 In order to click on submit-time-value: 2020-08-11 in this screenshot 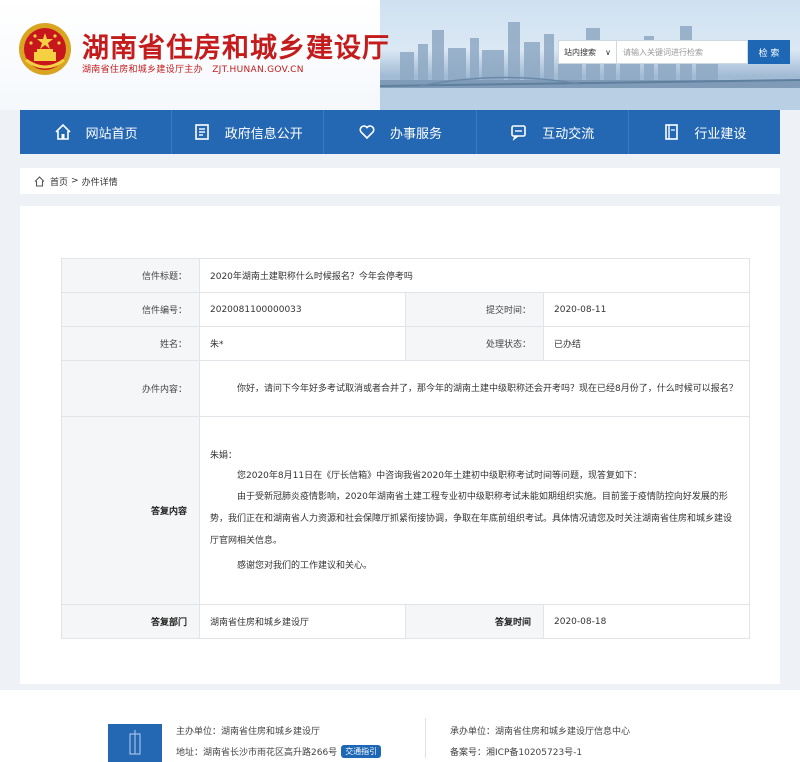, I will do `click(646, 309)`.